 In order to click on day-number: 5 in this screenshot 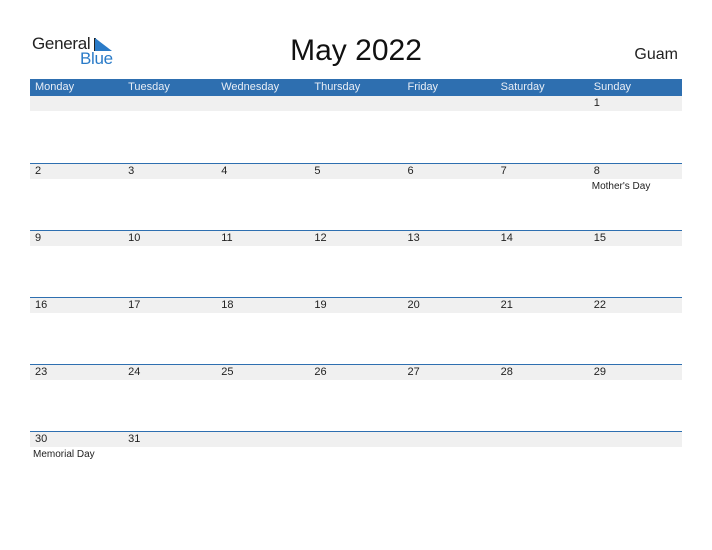, I will do `click(317, 171)`.